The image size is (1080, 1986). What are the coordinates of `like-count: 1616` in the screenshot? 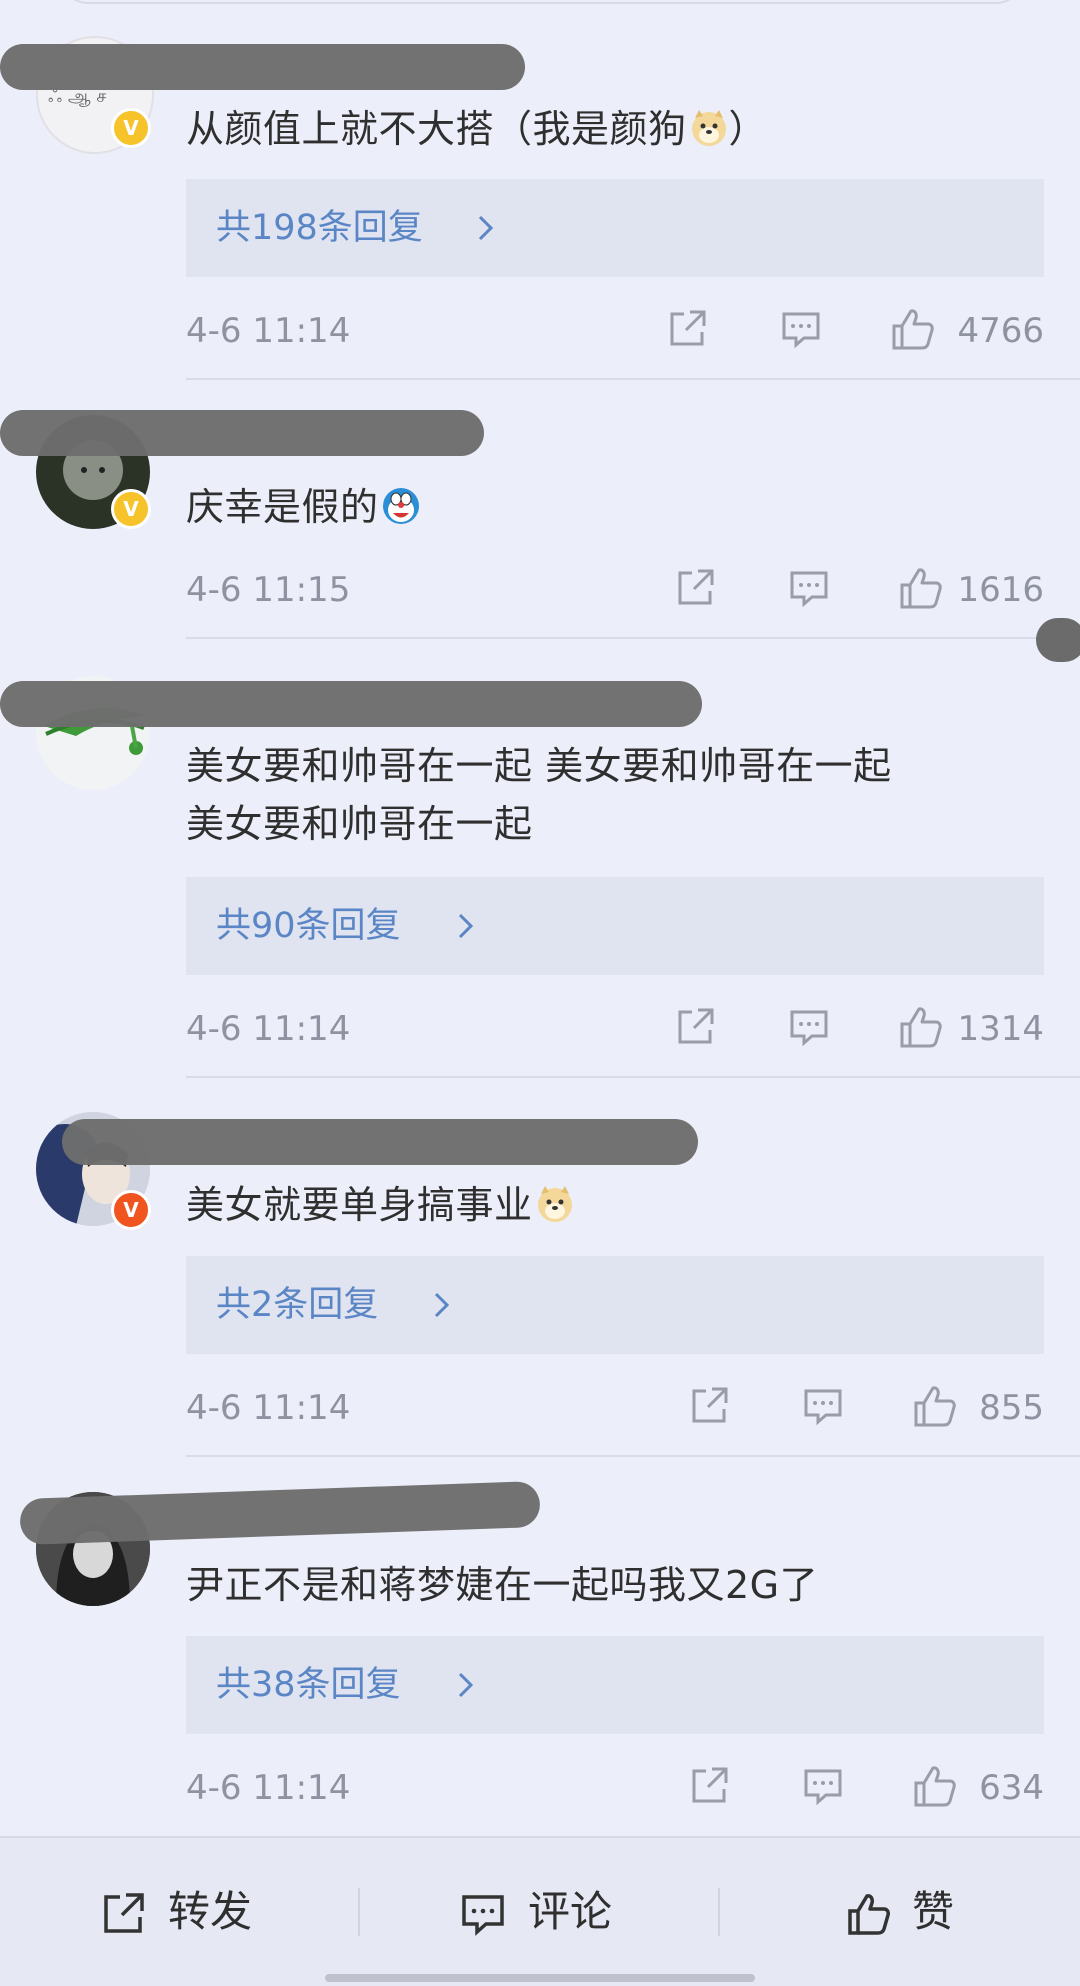 It's located at (1000, 590).